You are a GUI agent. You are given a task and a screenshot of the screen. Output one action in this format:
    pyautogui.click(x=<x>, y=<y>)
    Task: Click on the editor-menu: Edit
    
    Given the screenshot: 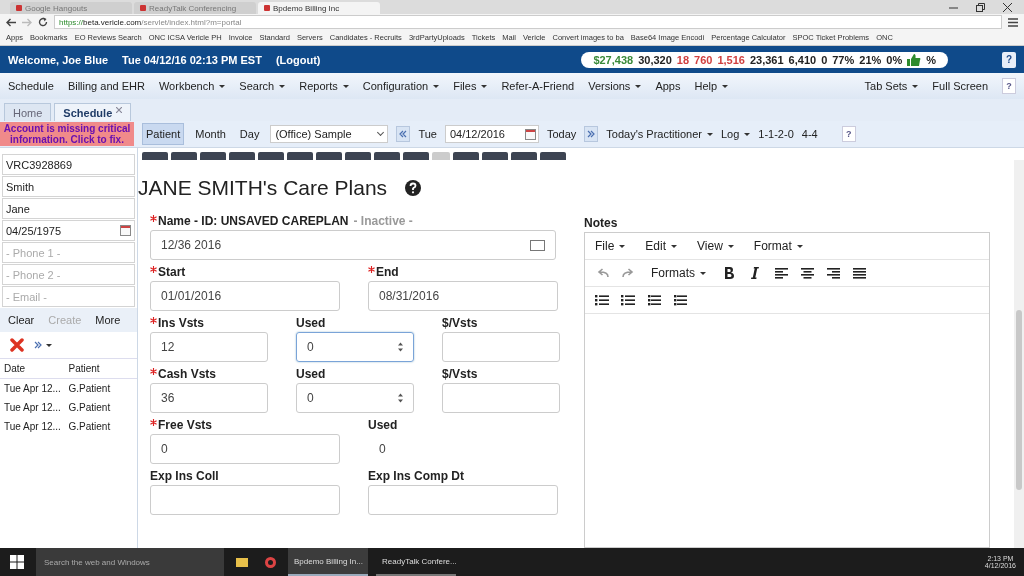 What is the action you would take?
    pyautogui.click(x=661, y=246)
    